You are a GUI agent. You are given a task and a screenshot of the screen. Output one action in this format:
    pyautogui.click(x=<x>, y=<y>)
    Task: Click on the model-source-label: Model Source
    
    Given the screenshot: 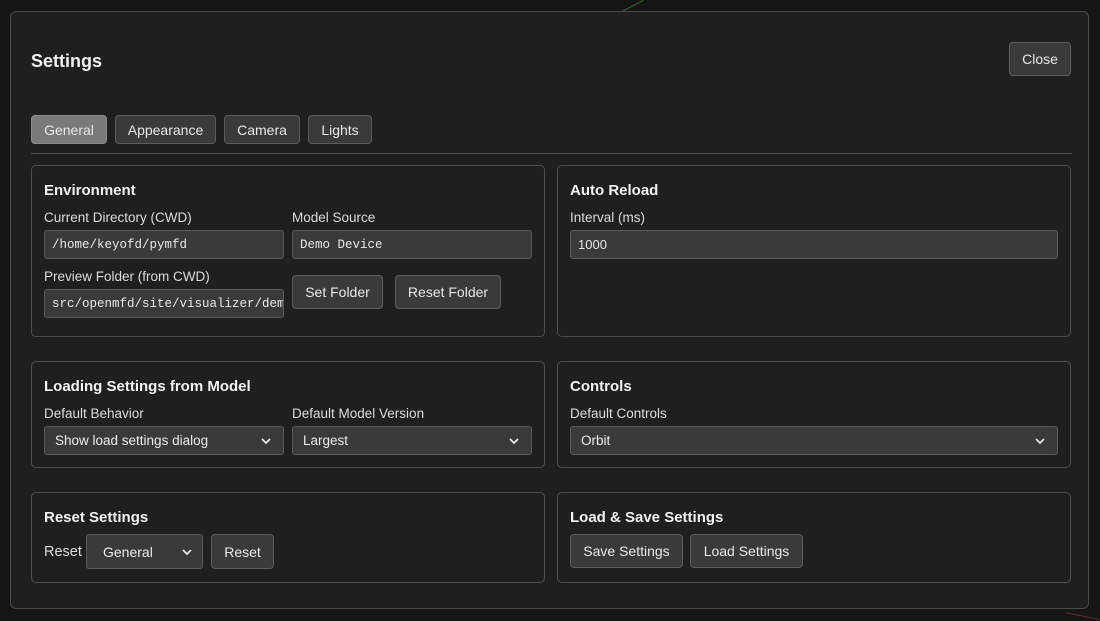 What is the action you would take?
    pyautogui.click(x=334, y=217)
    